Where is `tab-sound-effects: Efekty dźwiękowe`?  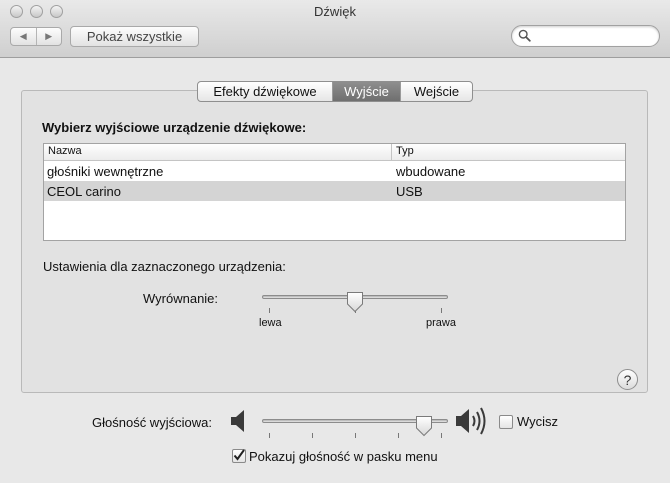 tab-sound-effects: Efekty dźwiękowe is located at coordinates (265, 91).